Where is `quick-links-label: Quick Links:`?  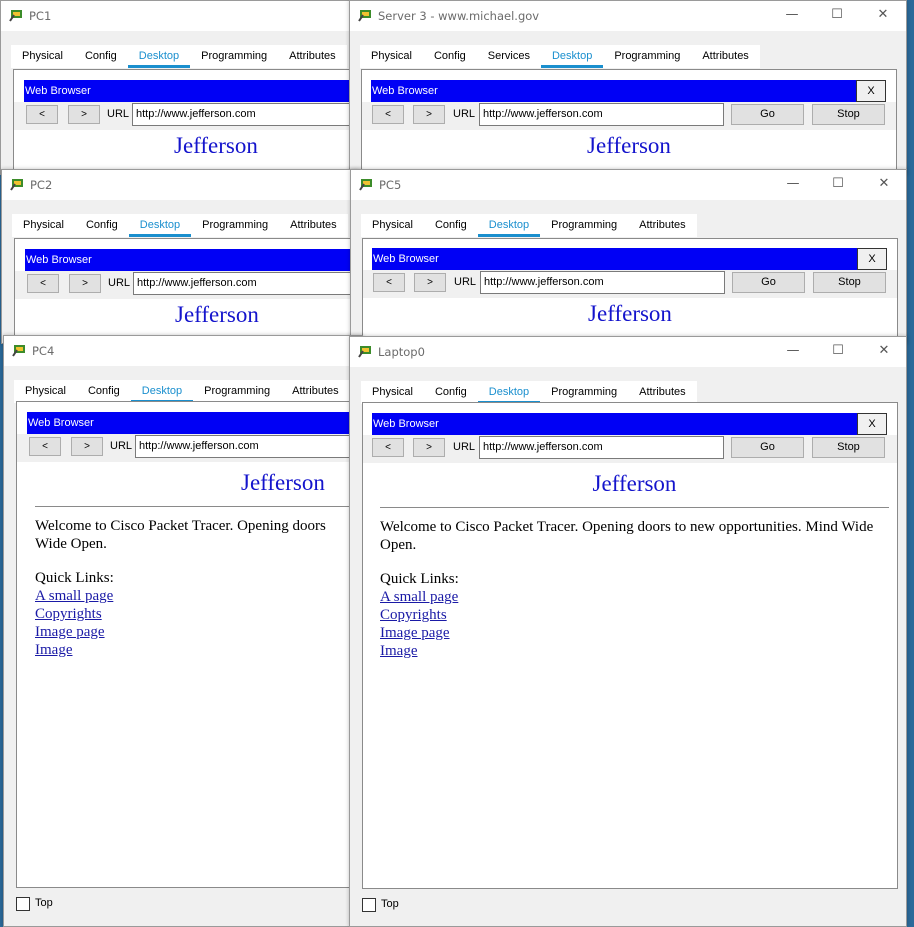
quick-links-label: Quick Links: is located at coordinates (419, 579).